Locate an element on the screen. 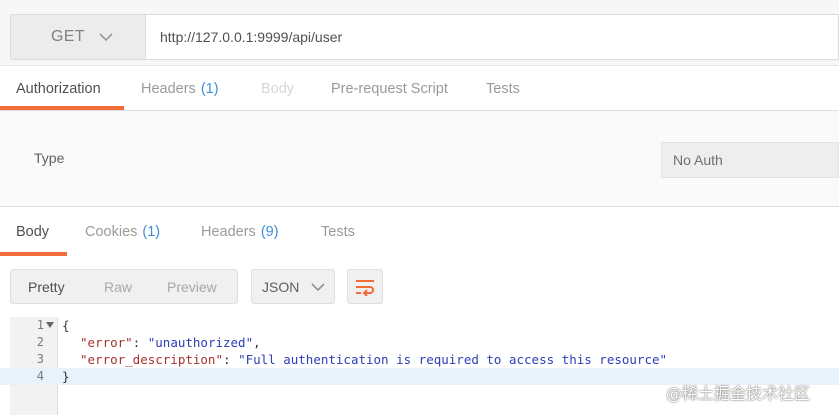  auth-type-label: Type is located at coordinates (49, 158).